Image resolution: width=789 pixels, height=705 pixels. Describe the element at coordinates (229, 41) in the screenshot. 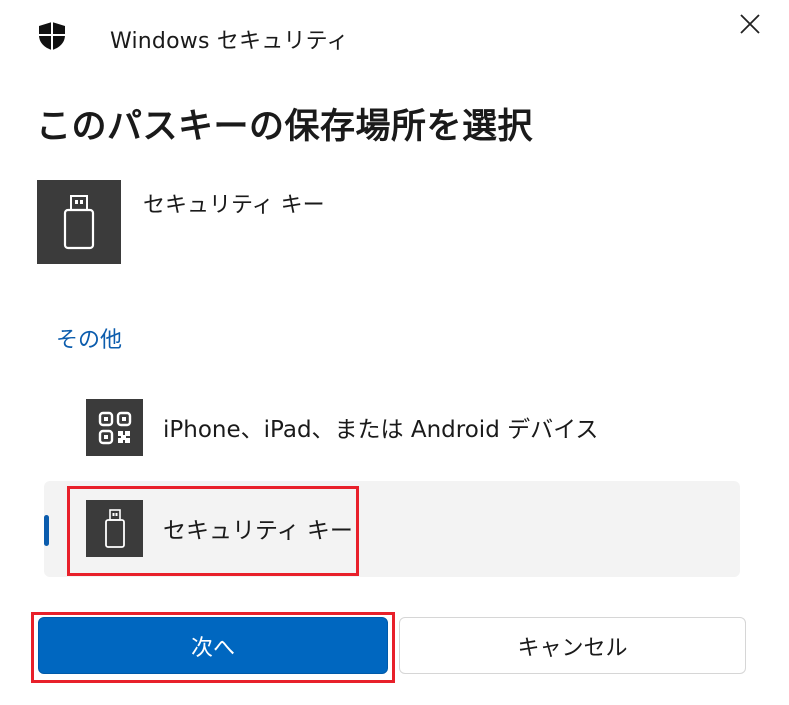

I see `app-title: Windows セキュリティ` at that location.